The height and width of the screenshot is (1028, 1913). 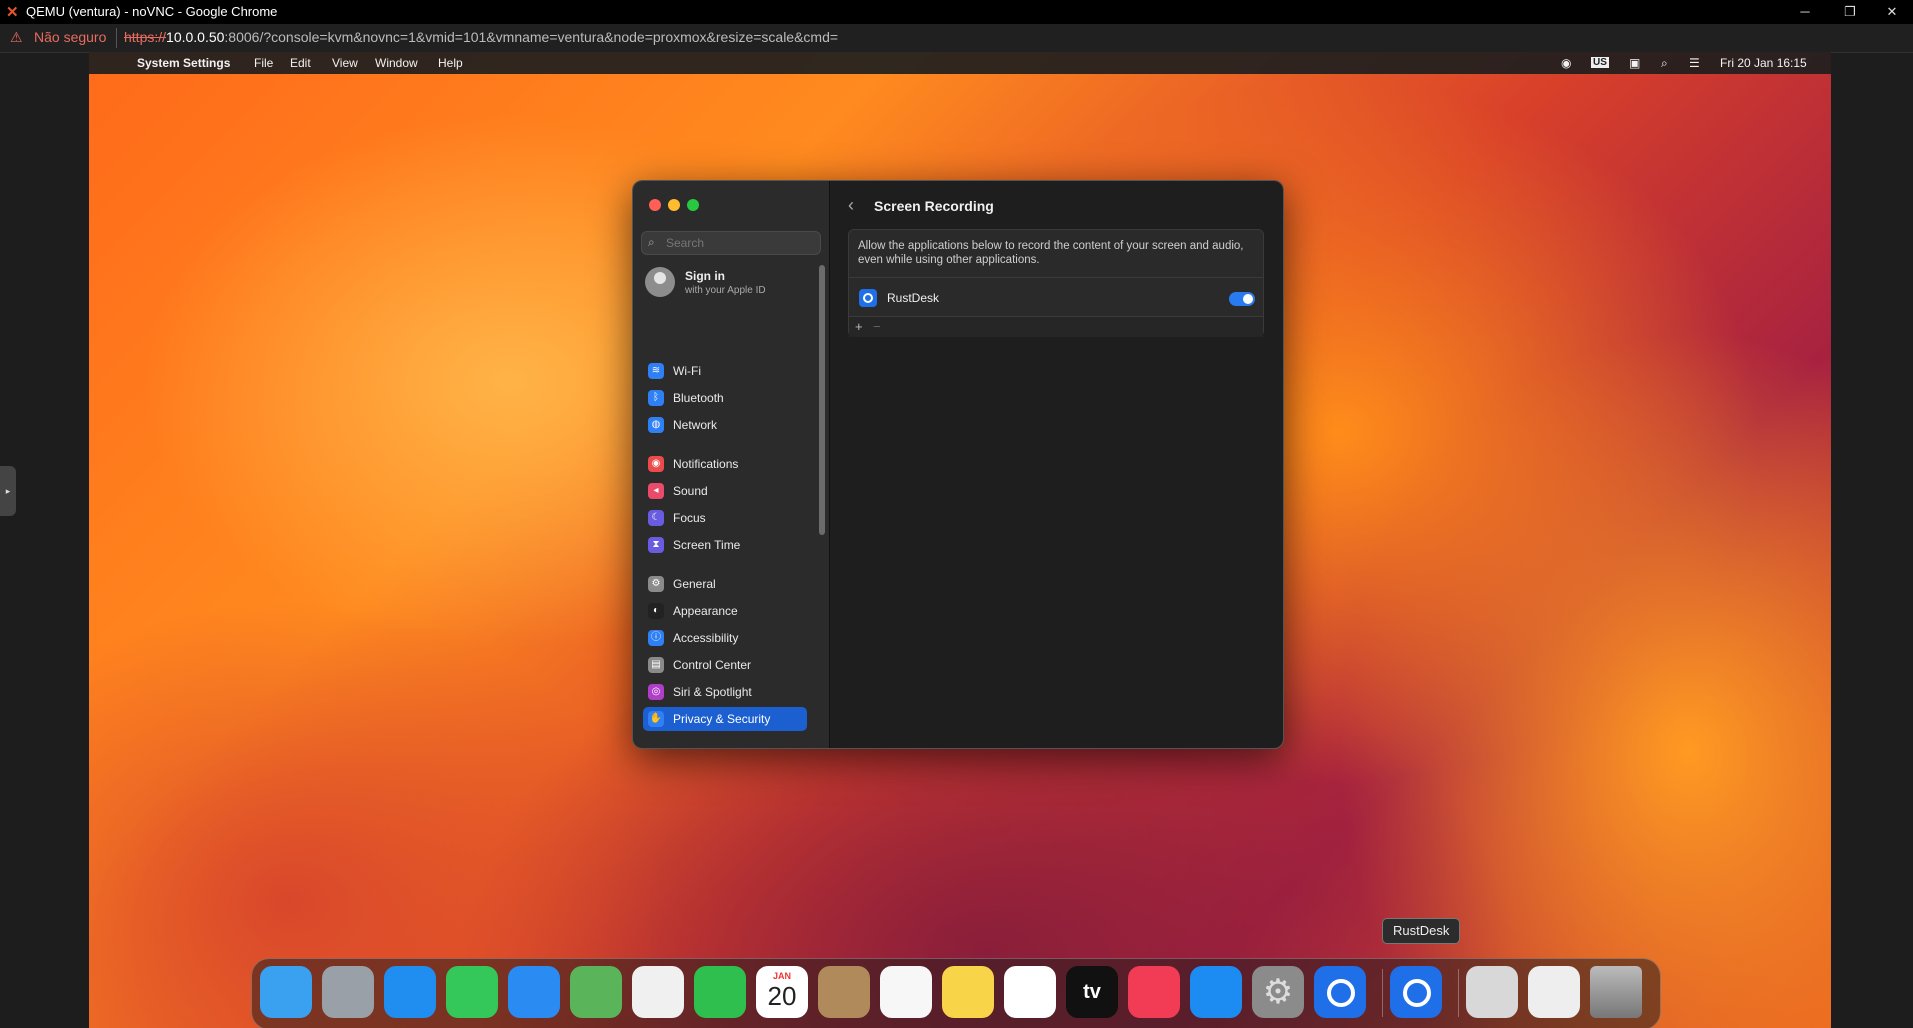 What do you see at coordinates (183, 63) in the screenshot?
I see `menu-app-name: System Settings` at bounding box center [183, 63].